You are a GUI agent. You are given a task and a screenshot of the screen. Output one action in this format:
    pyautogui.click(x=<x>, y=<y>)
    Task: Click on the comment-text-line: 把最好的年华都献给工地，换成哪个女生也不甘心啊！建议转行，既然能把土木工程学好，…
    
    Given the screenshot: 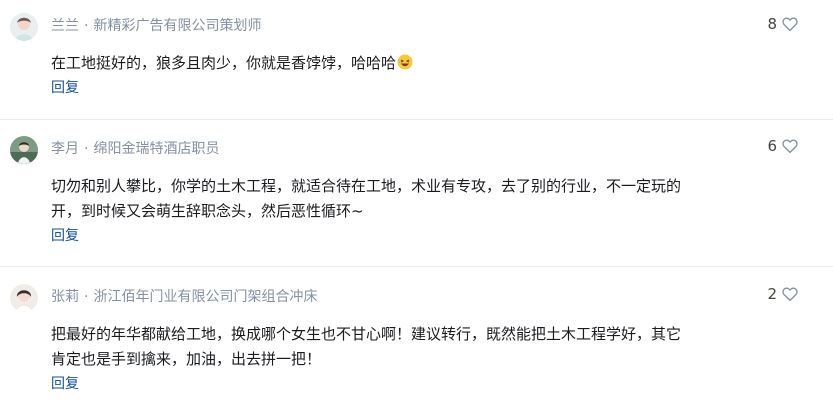 What is the action you would take?
    pyautogui.click(x=366, y=334)
    